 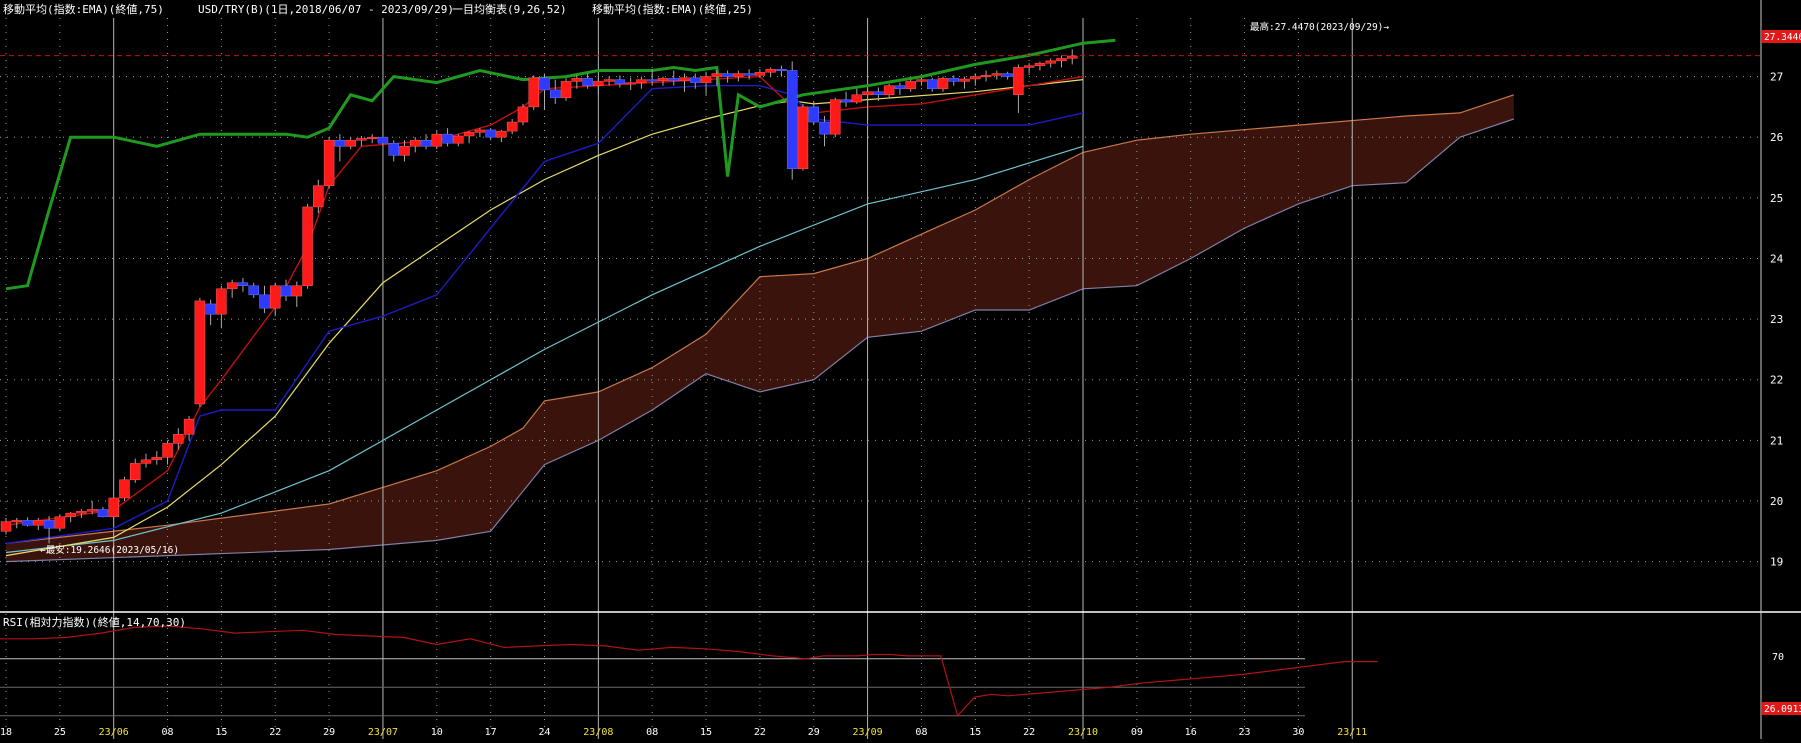 What do you see at coordinates (437, 732) in the screenshot?
I see `x-tick-label: 10` at bounding box center [437, 732].